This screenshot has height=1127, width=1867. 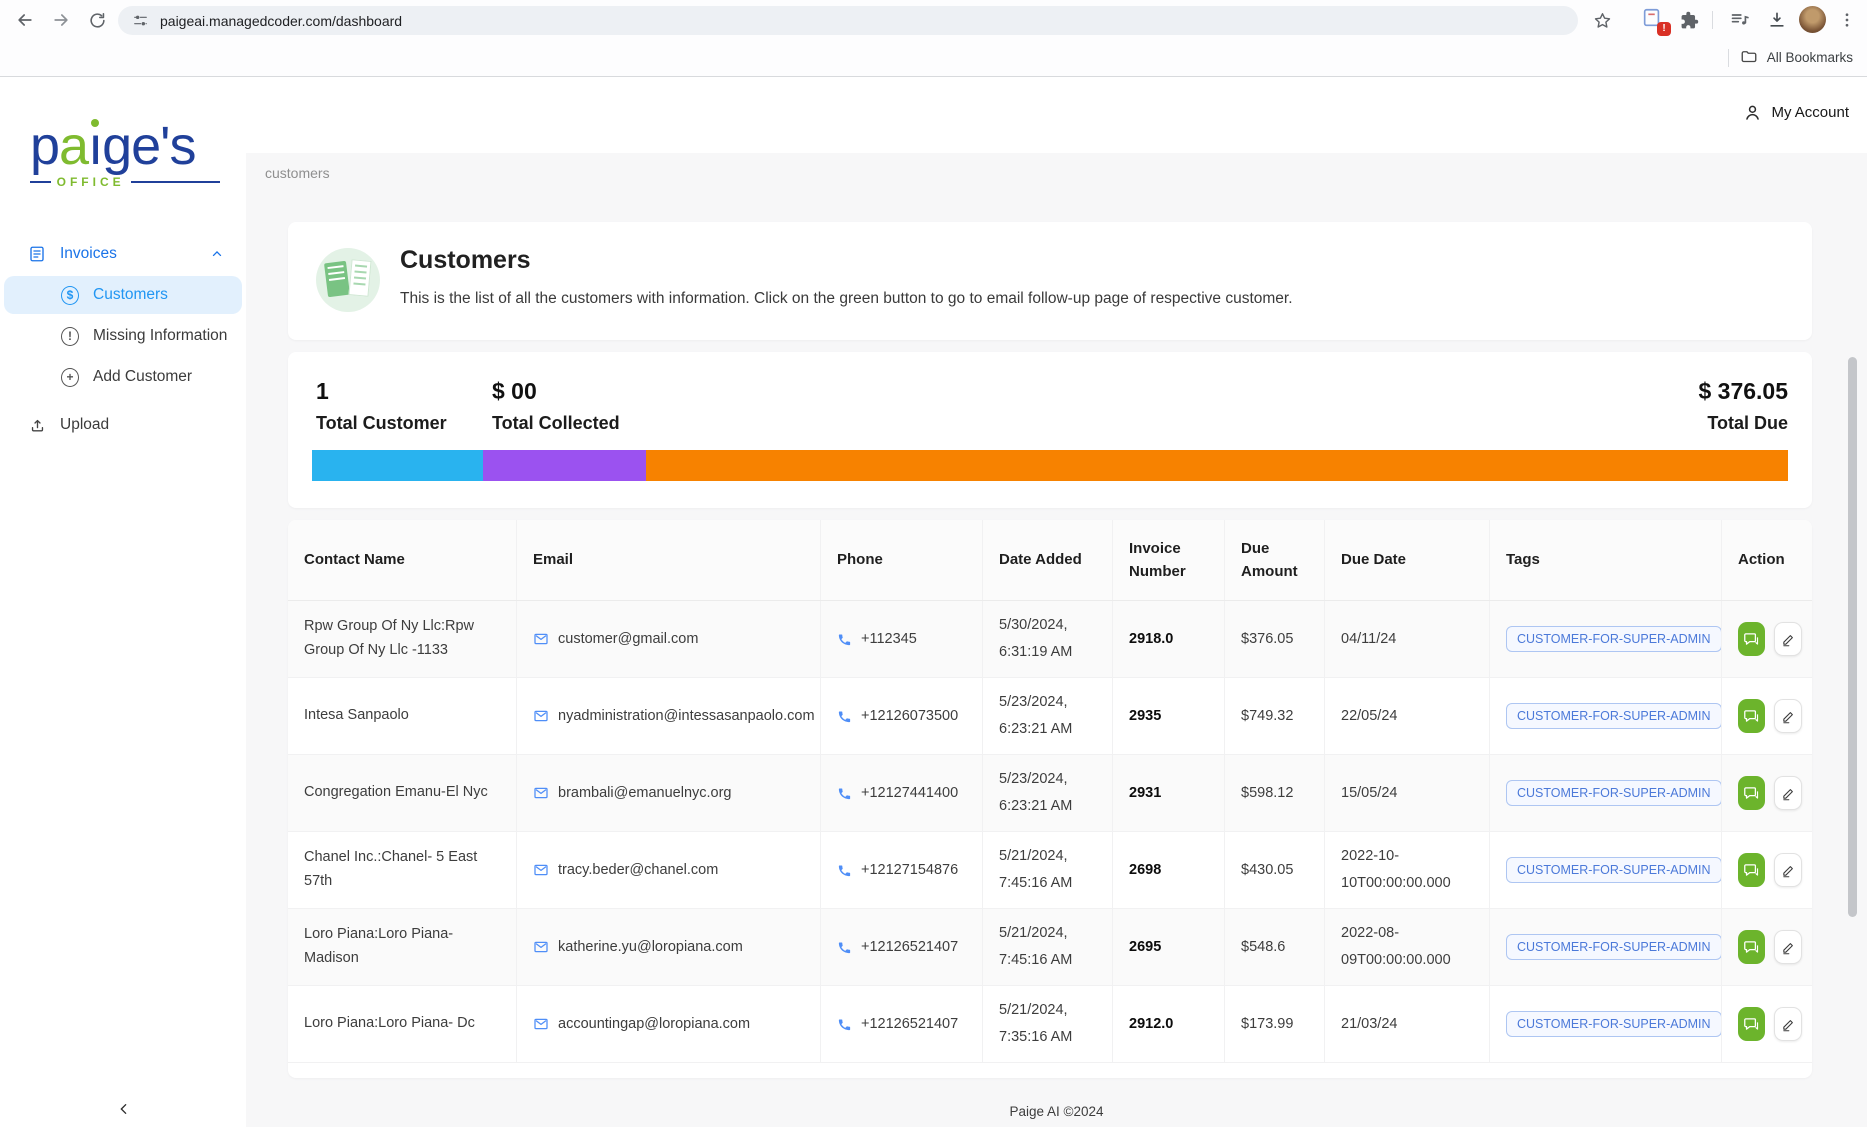 What do you see at coordinates (1275, 639) in the screenshot?
I see `due-amount-cell: $376.05` at bounding box center [1275, 639].